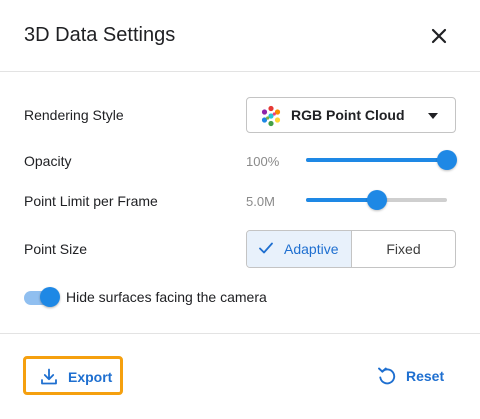 The height and width of the screenshot is (419, 480). What do you see at coordinates (387, 376) in the screenshot?
I see `reset-icon` at bounding box center [387, 376].